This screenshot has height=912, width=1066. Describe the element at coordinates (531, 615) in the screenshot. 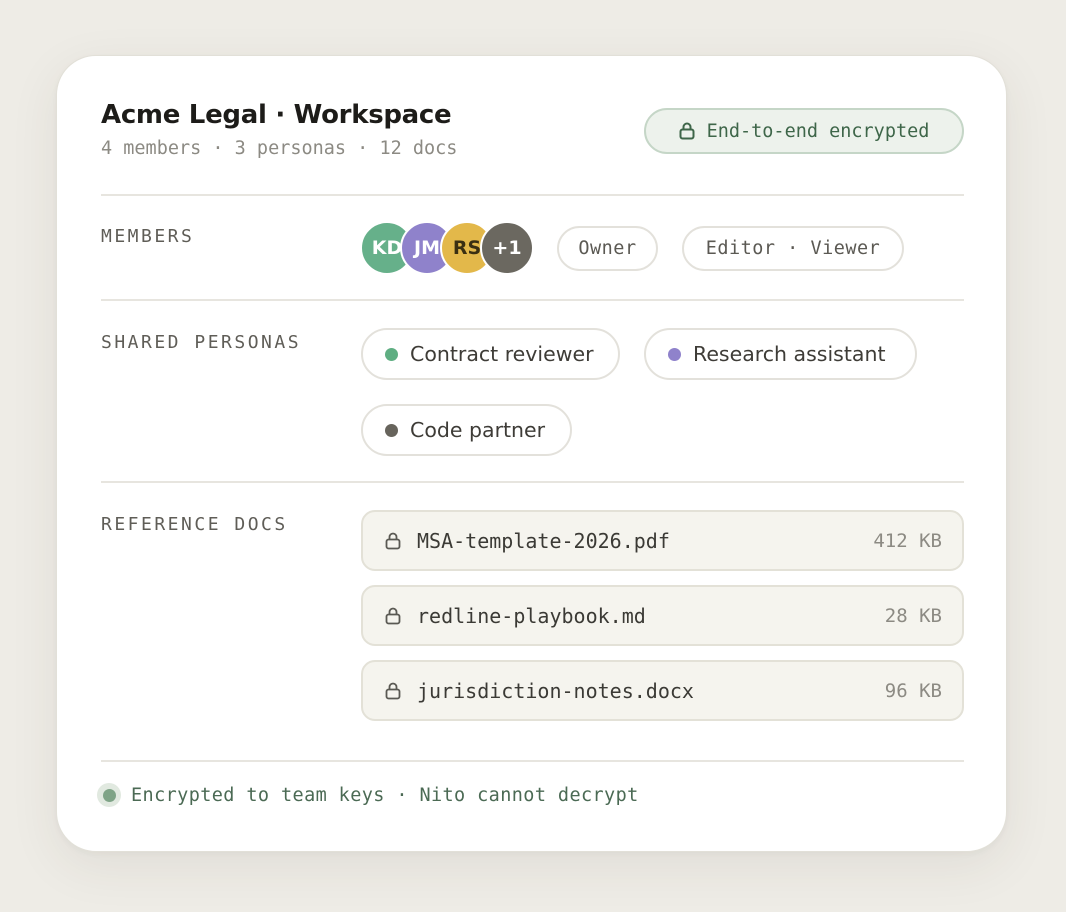

I see `doc-name: redline-playbook.md` at that location.